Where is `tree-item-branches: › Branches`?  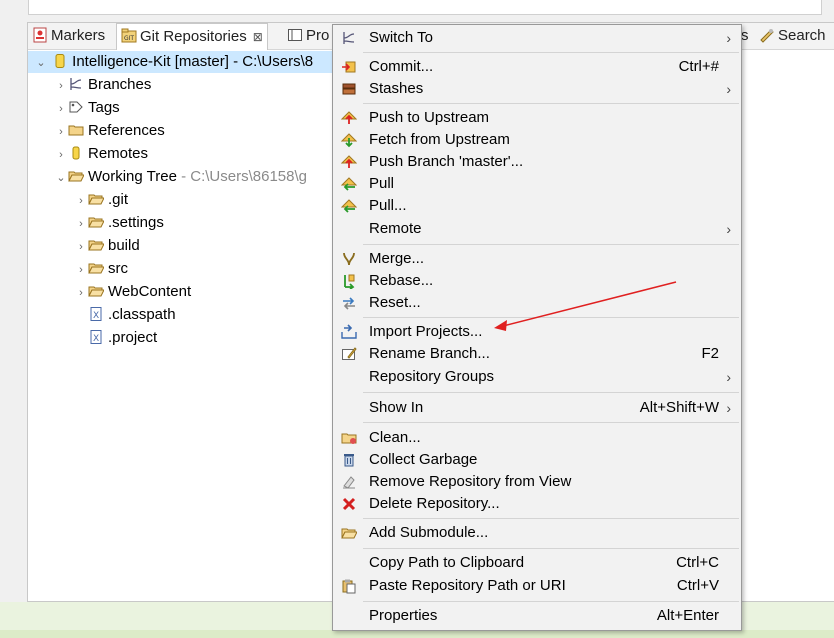 tree-item-branches: › Branches is located at coordinates (102, 85).